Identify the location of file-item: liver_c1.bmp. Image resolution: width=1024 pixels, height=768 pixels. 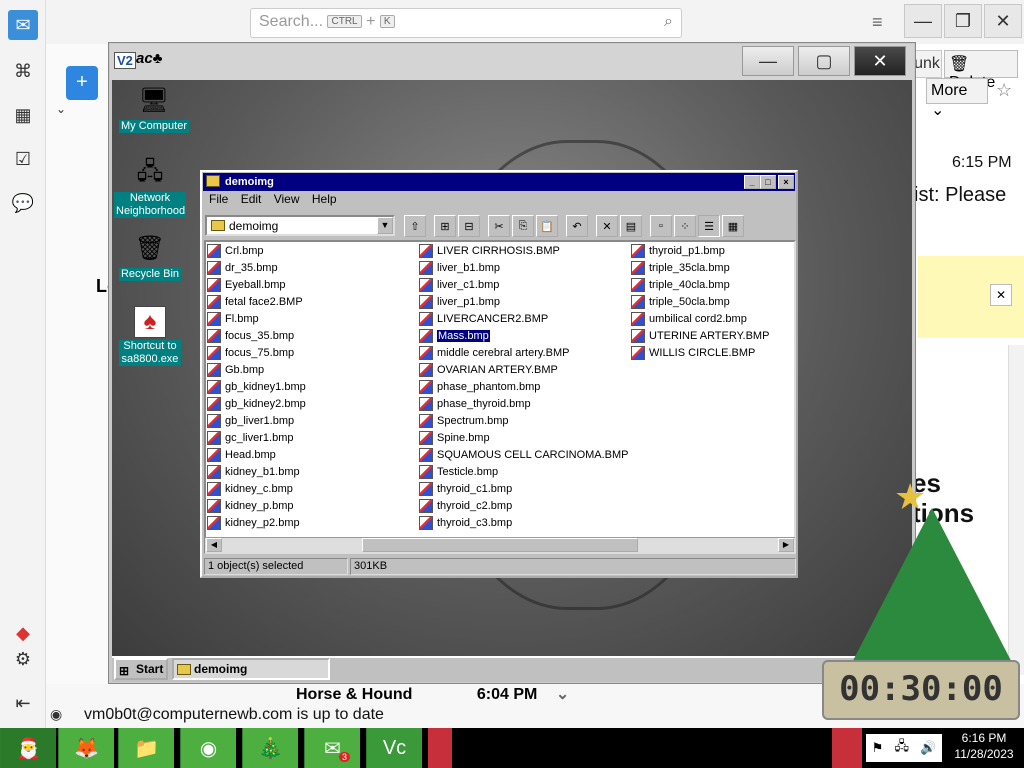
(524, 284).